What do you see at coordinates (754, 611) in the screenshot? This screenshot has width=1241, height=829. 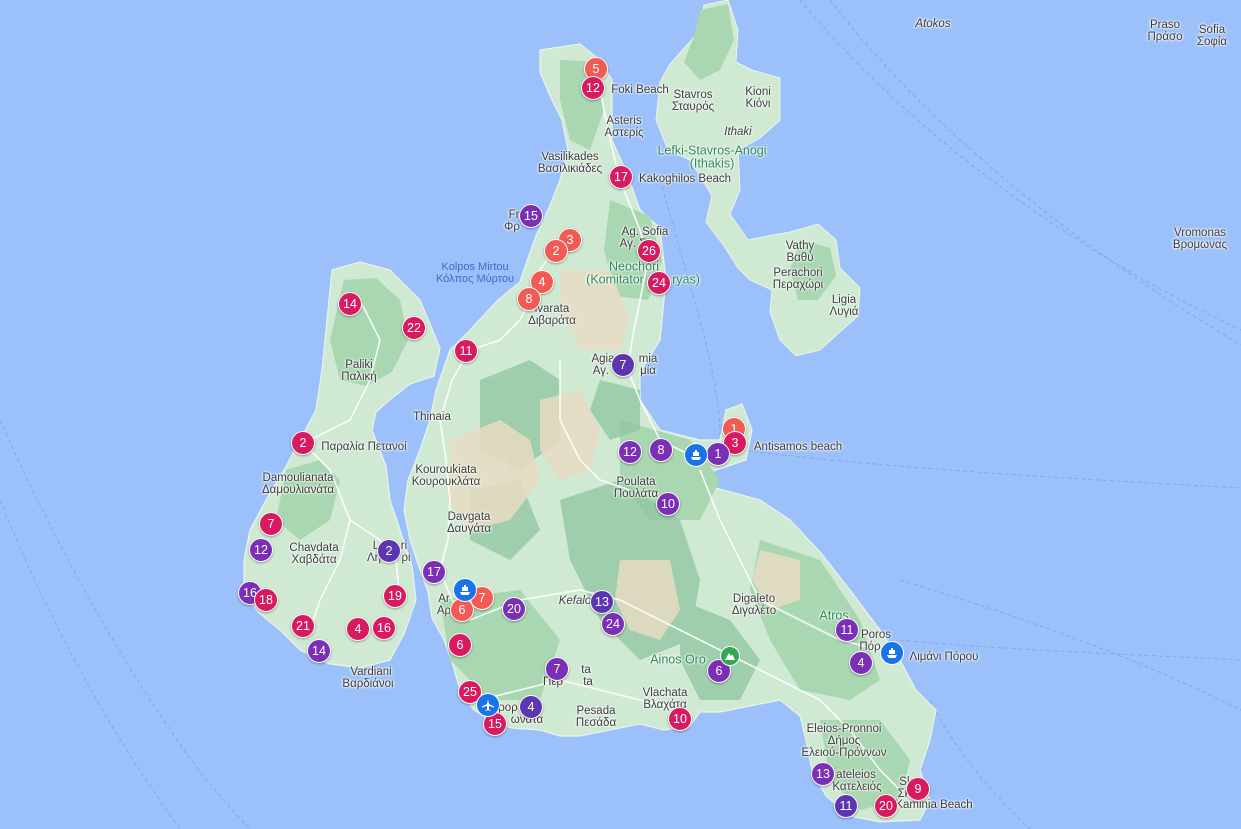 I see `place-label: Διγαλέτο` at bounding box center [754, 611].